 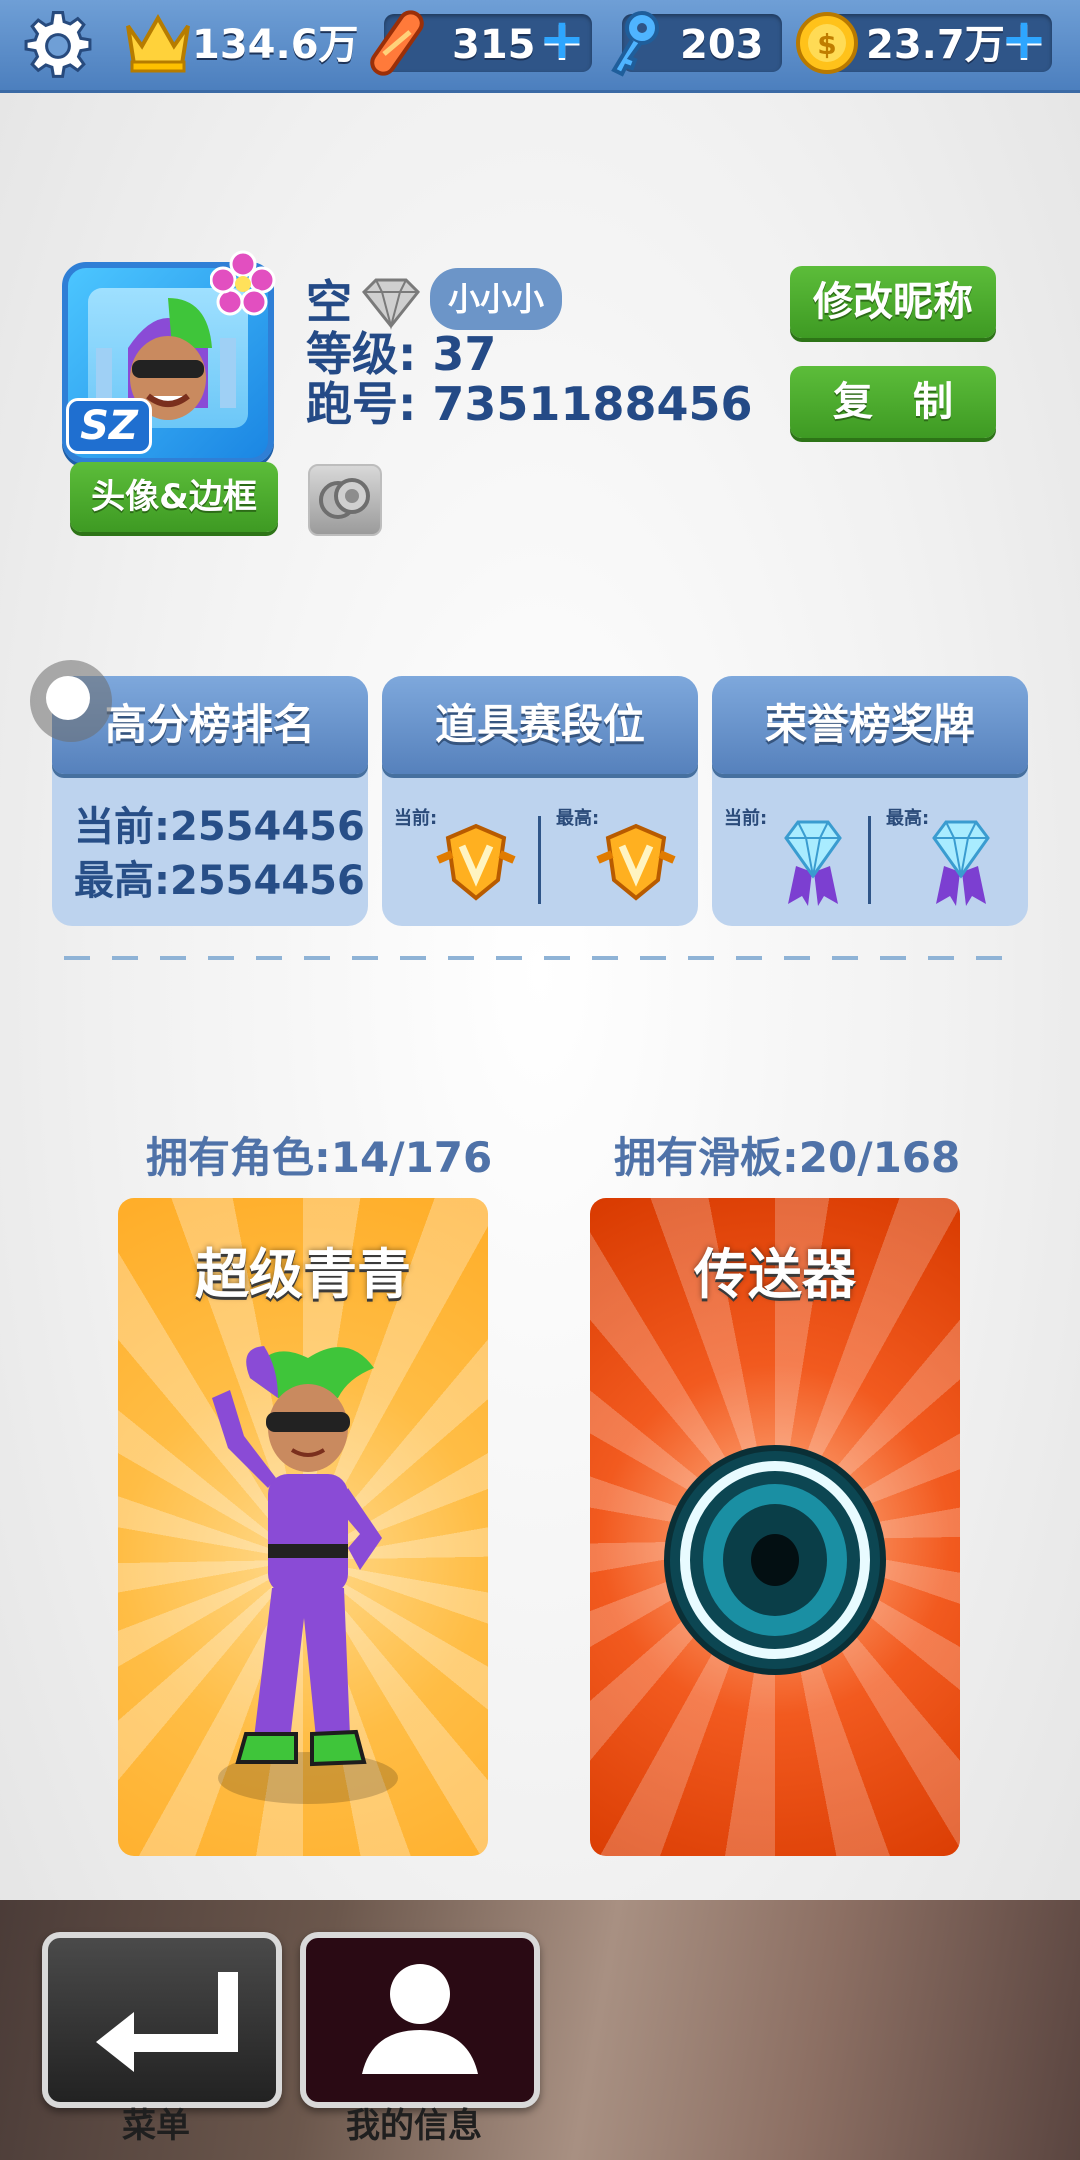 I want to click on coin-icon: $, so click(x=827, y=43).